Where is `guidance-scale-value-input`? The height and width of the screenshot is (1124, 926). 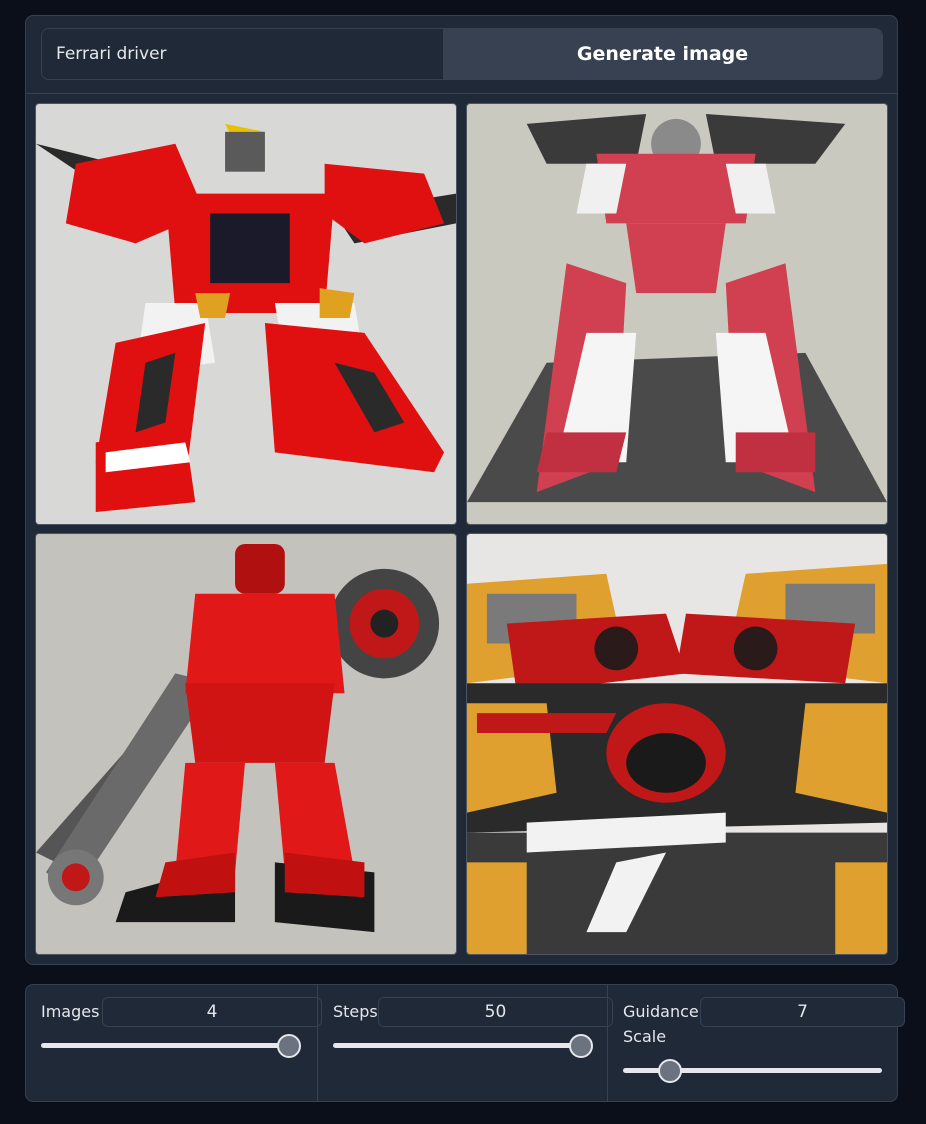
guidance-scale-value-input is located at coordinates (802, 1012).